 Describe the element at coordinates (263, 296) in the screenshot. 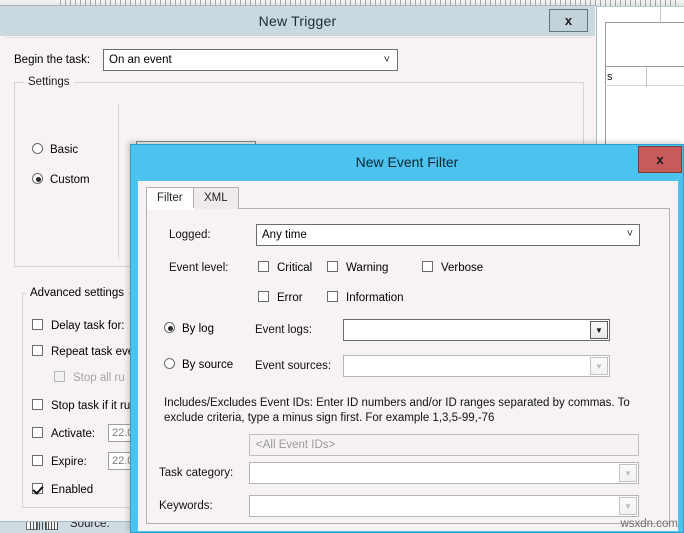

I see `checkbox-error-box` at that location.